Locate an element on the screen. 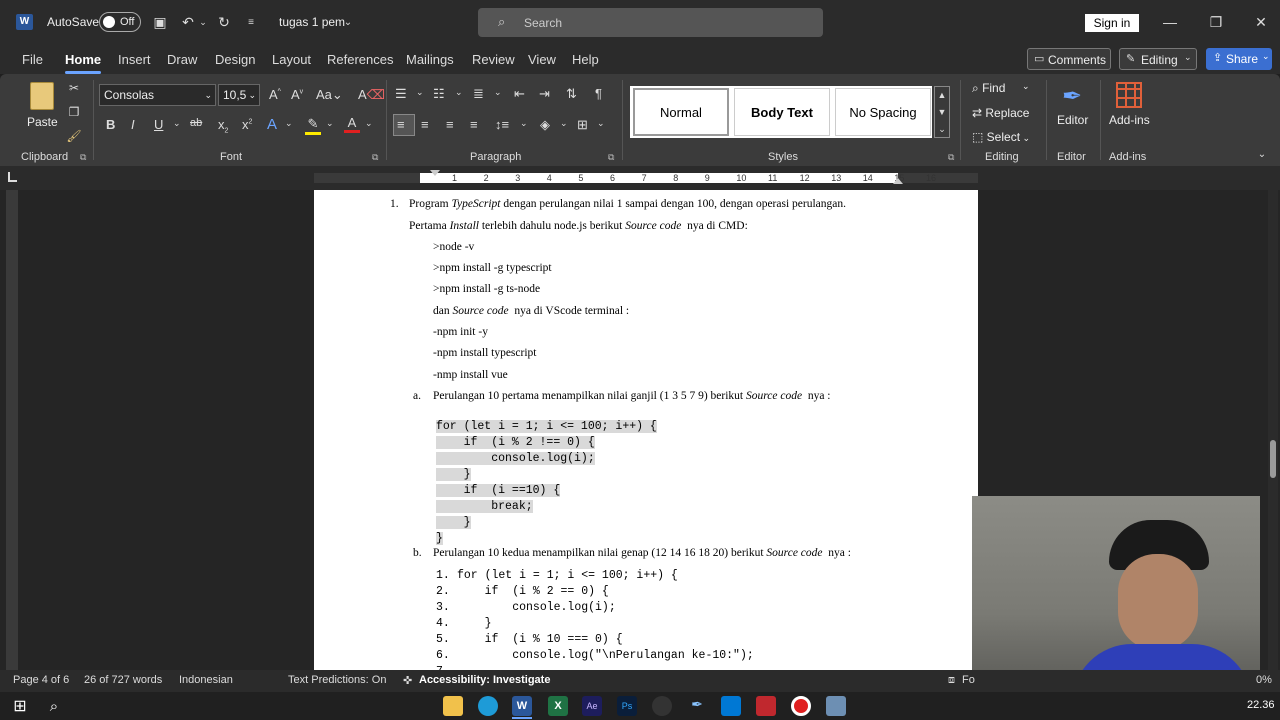 This screenshot has width=1280, height=720. tab-help: Help is located at coordinates (585, 59).